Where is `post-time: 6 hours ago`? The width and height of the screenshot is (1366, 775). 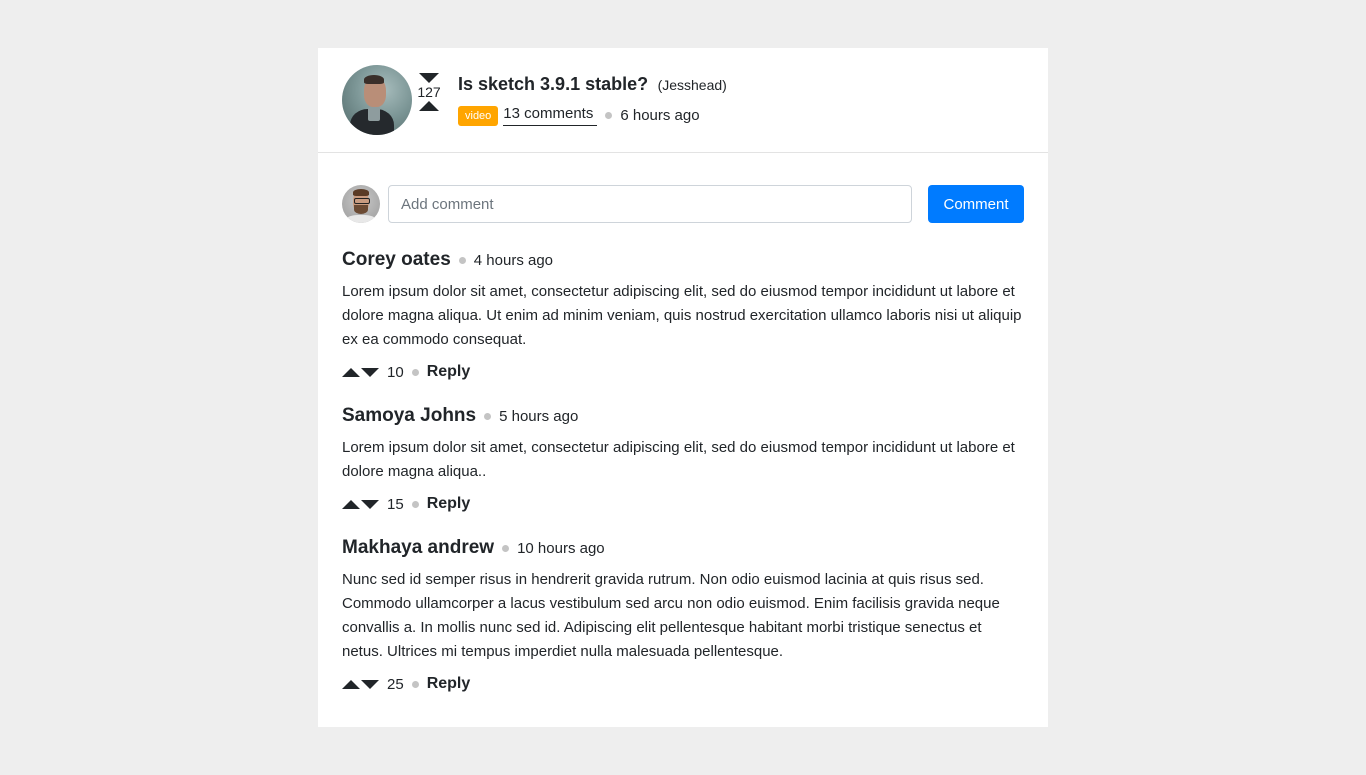
post-time: 6 hours ago is located at coordinates (660, 115).